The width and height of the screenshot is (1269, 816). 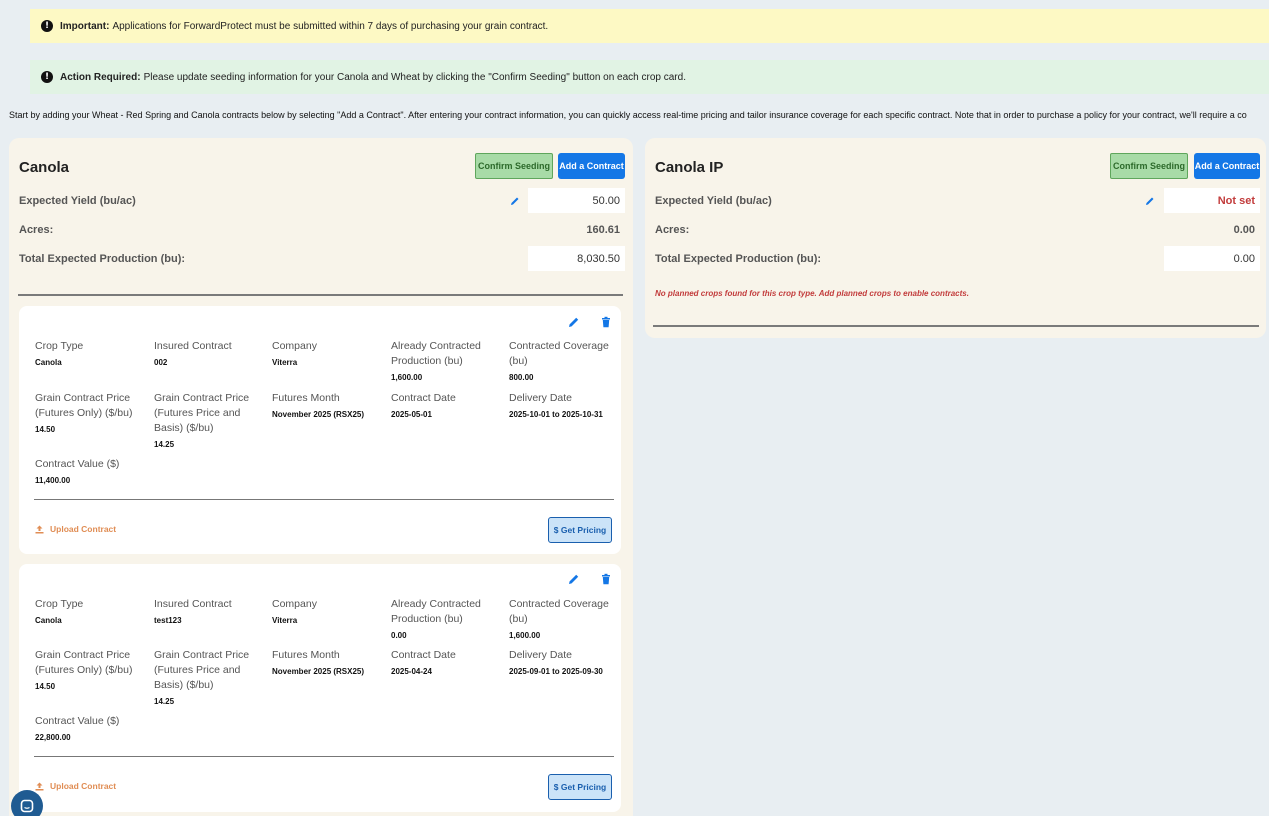 I want to click on expected-yield-value: 50.00, so click(x=576, y=200).